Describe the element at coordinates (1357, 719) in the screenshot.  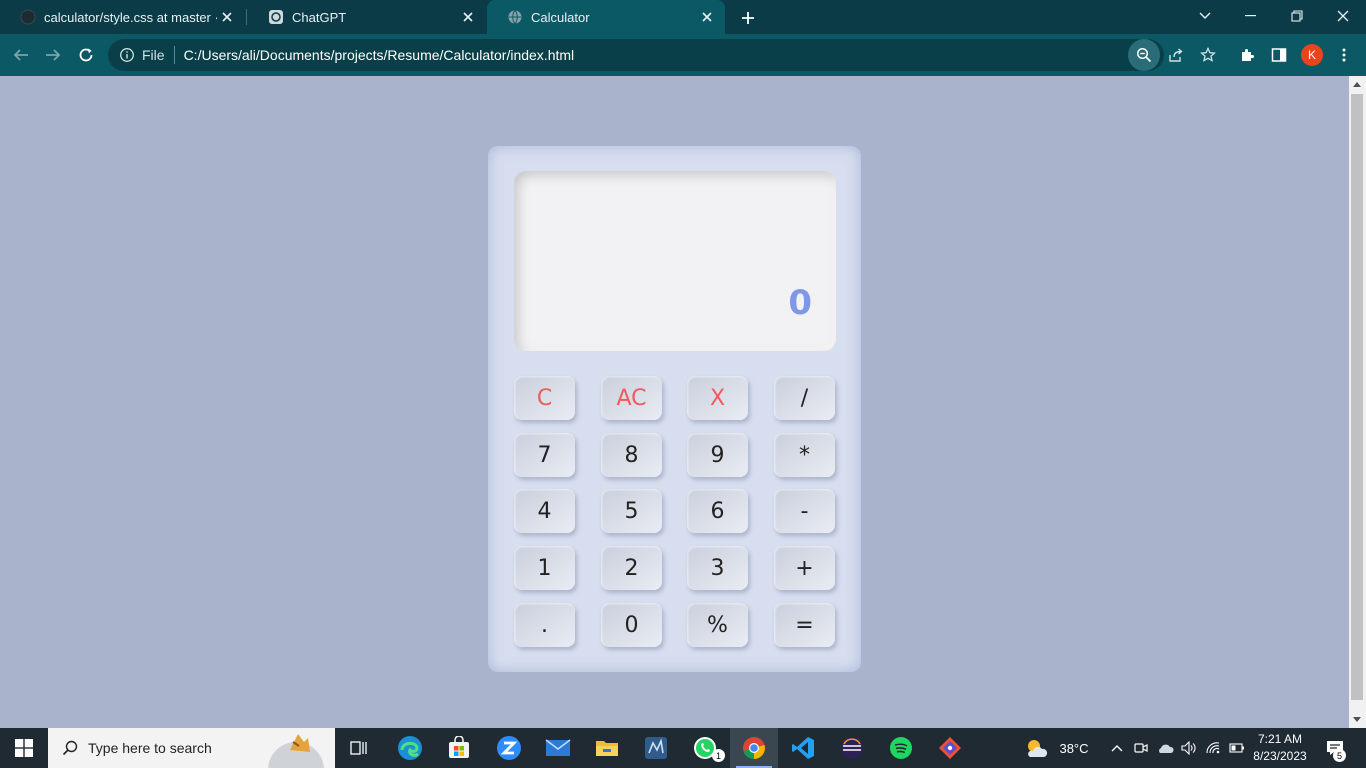
I see `scroll-down-arrow-icon` at that location.